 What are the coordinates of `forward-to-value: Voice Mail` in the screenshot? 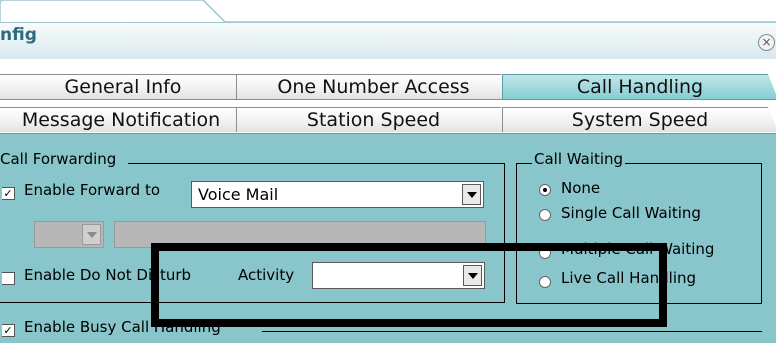 It's located at (238, 194).